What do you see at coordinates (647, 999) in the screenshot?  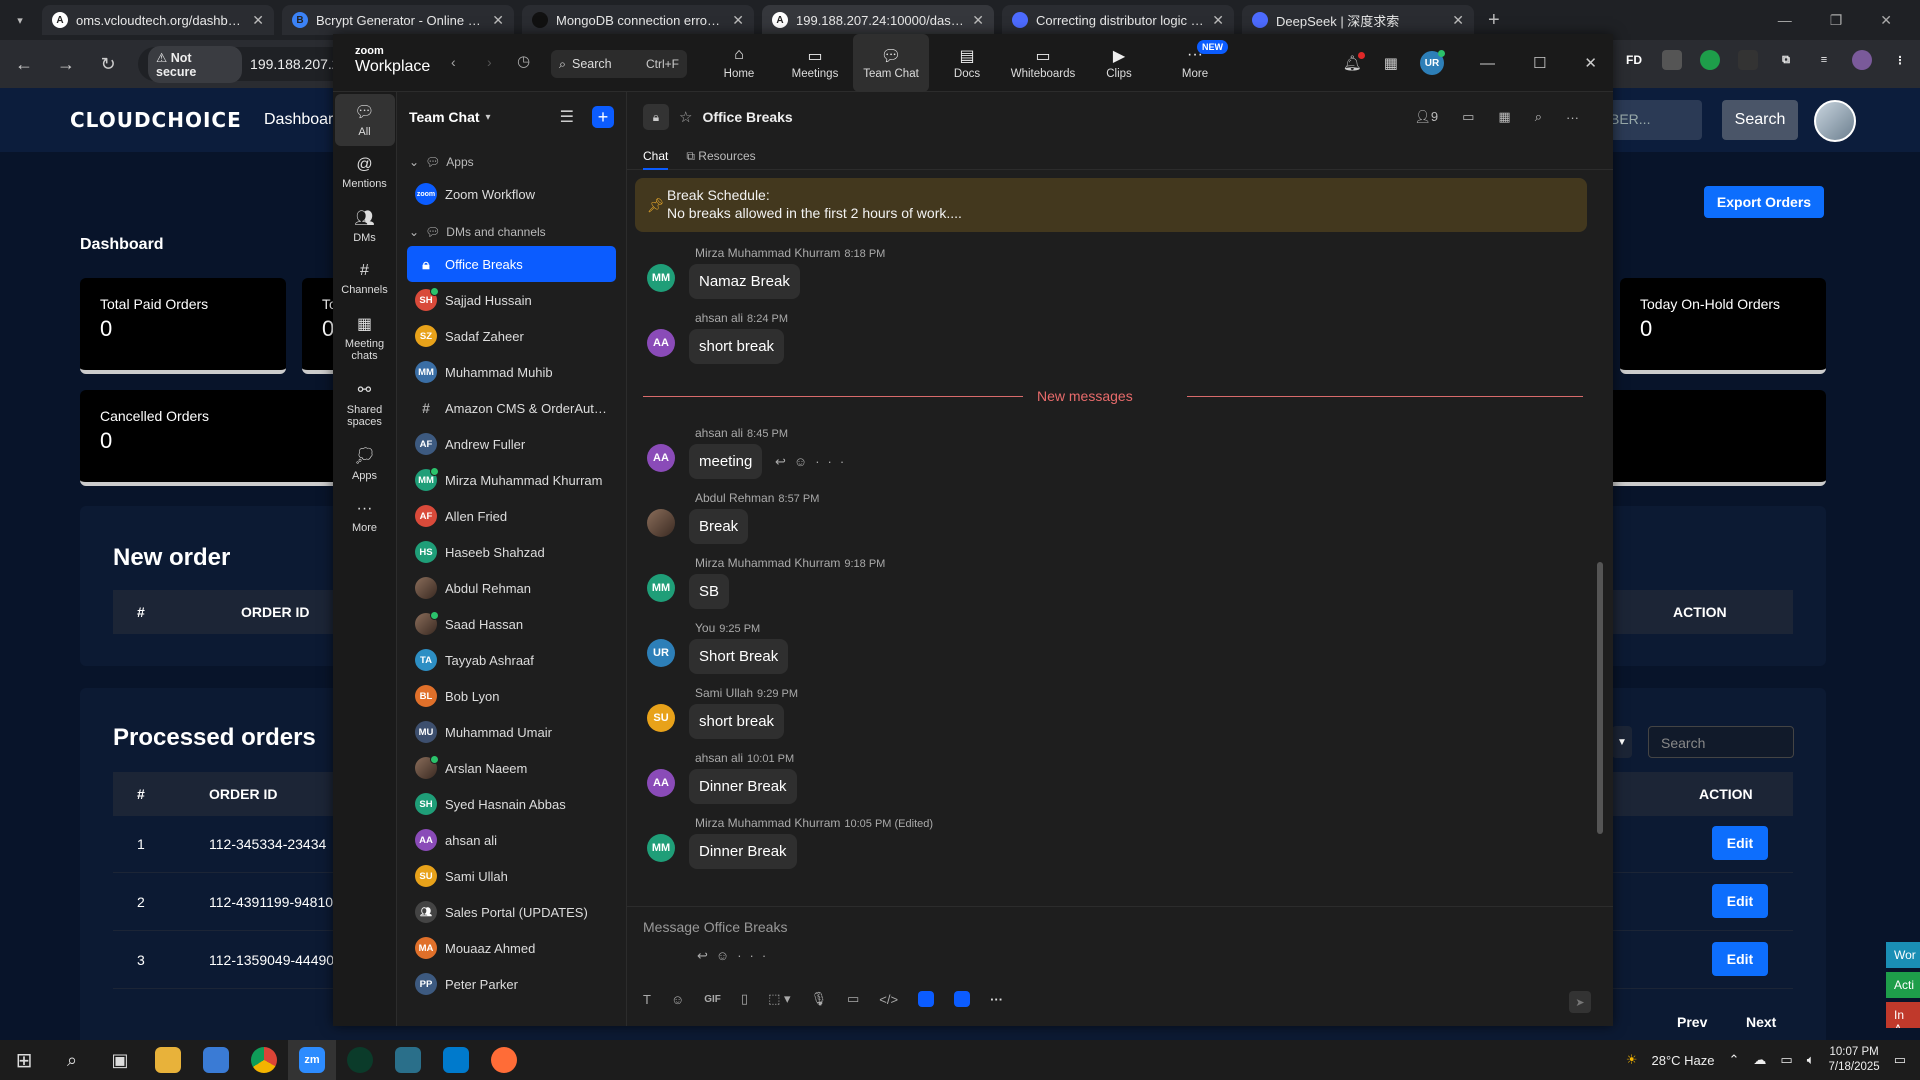 I see `format-text-icon: T` at bounding box center [647, 999].